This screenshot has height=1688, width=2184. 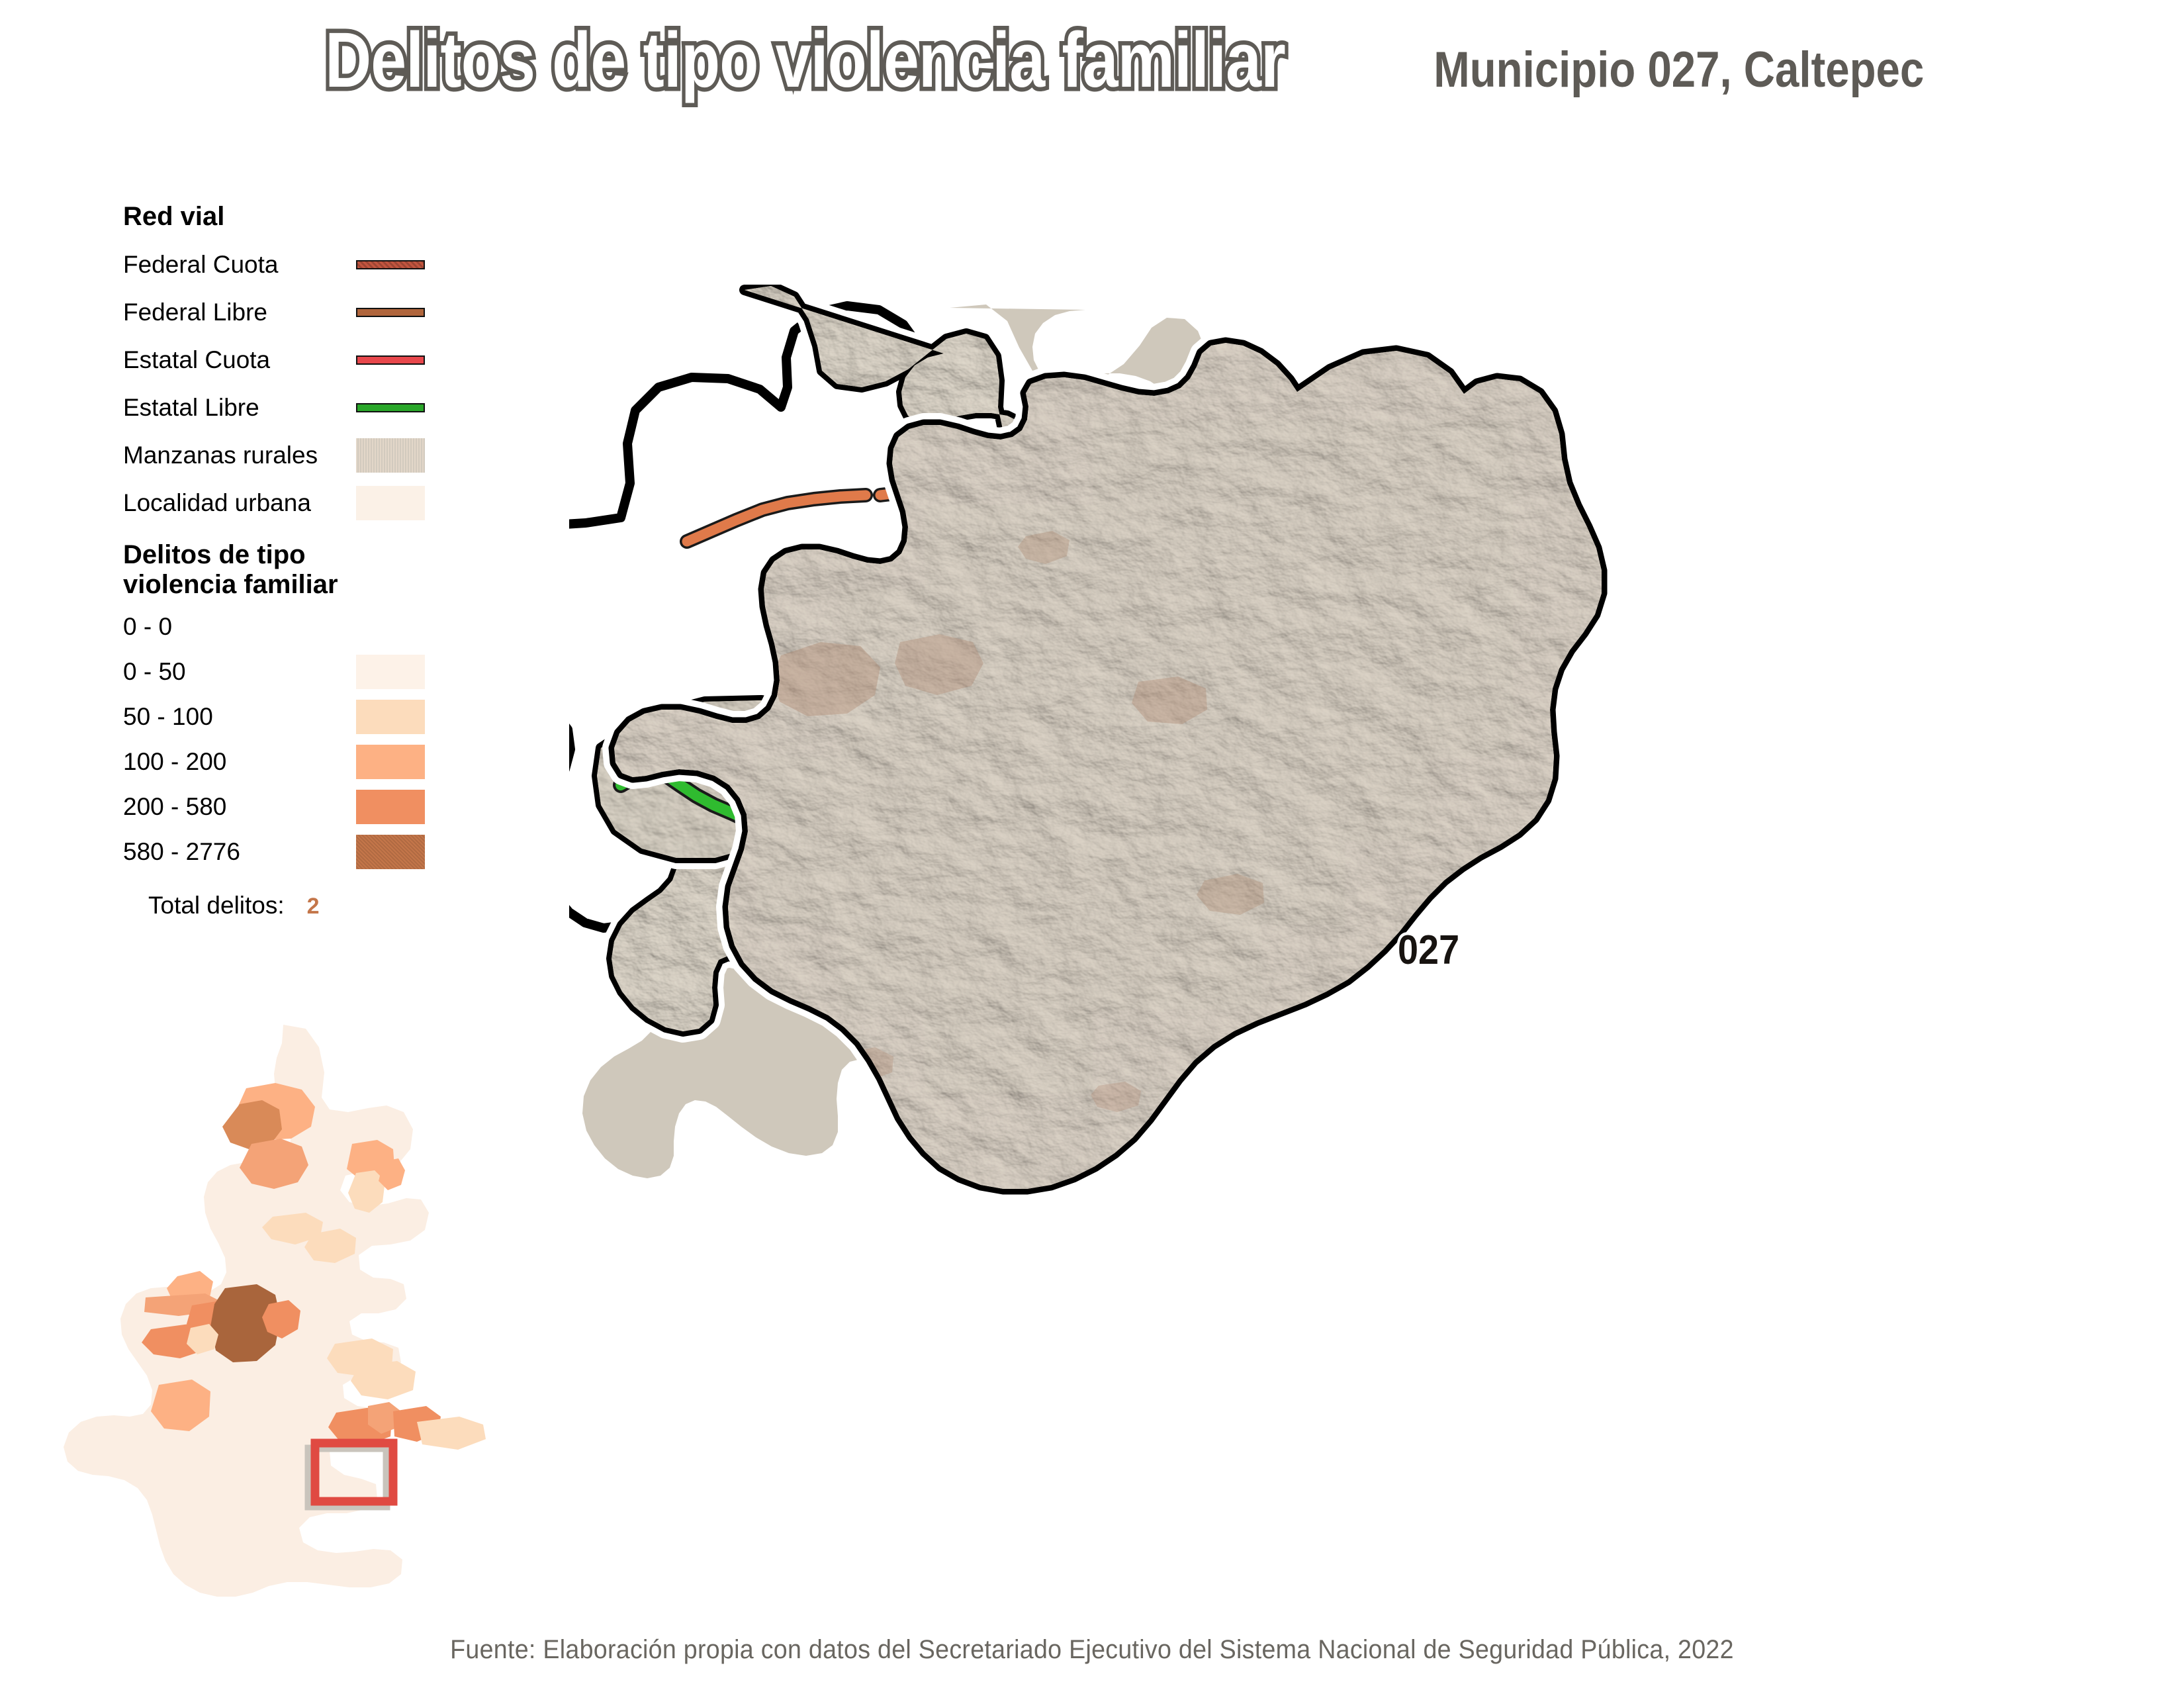 What do you see at coordinates (168, 716) in the screenshot?
I see `legend-label: 50 - 100` at bounding box center [168, 716].